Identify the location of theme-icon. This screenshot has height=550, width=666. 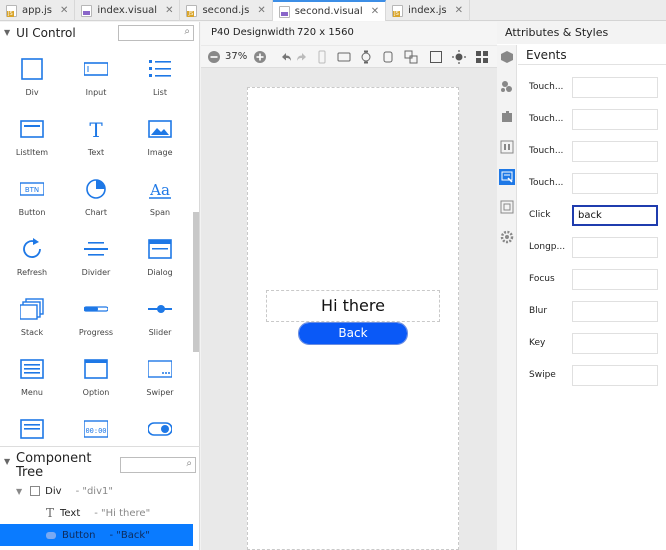
(459, 57).